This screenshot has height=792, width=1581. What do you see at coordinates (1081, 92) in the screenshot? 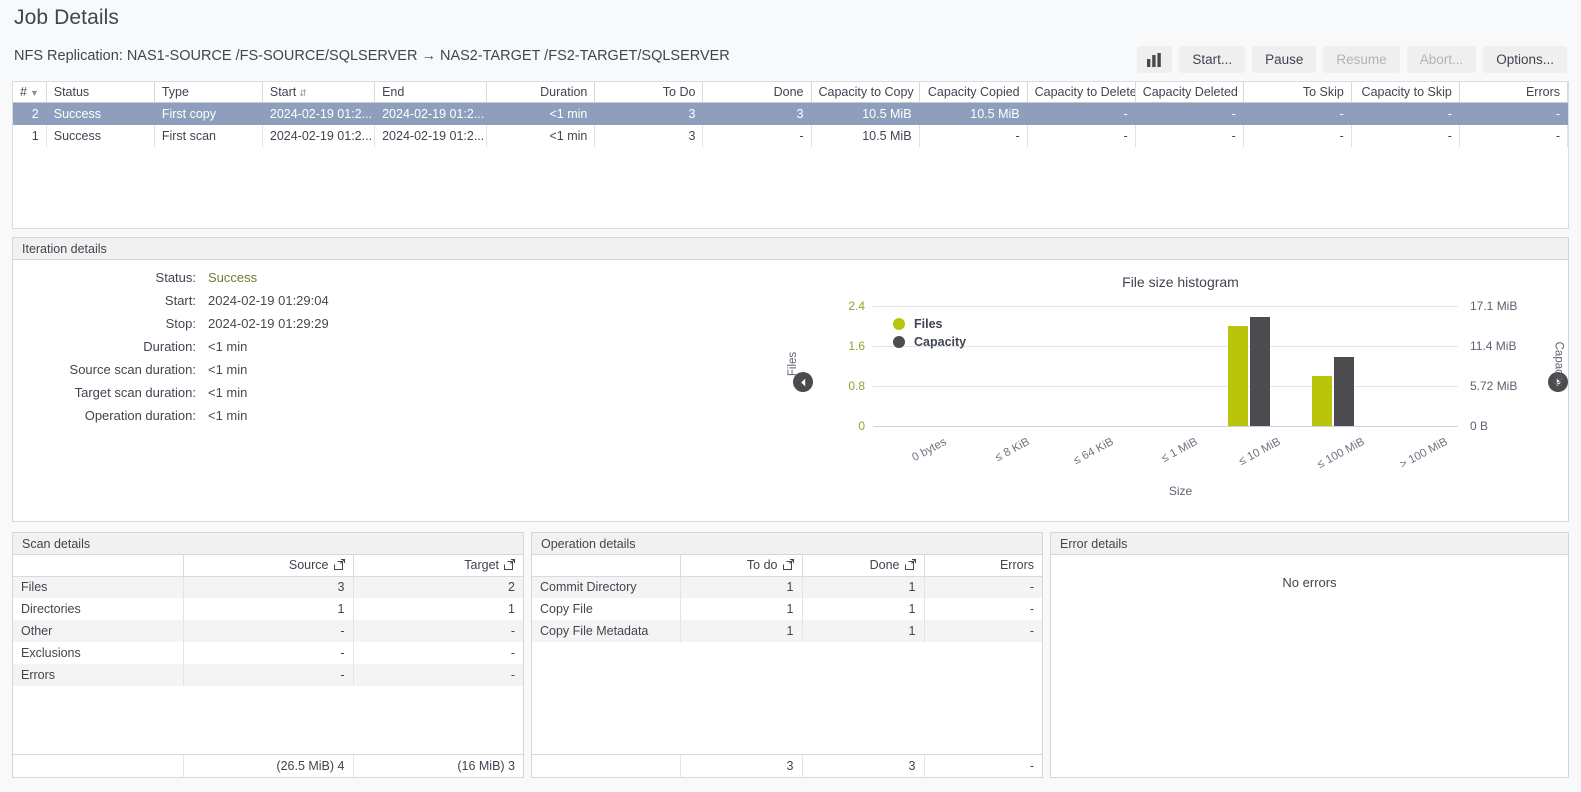
I see `col-header-capacity-to-delete: Capacity to Delete` at bounding box center [1081, 92].